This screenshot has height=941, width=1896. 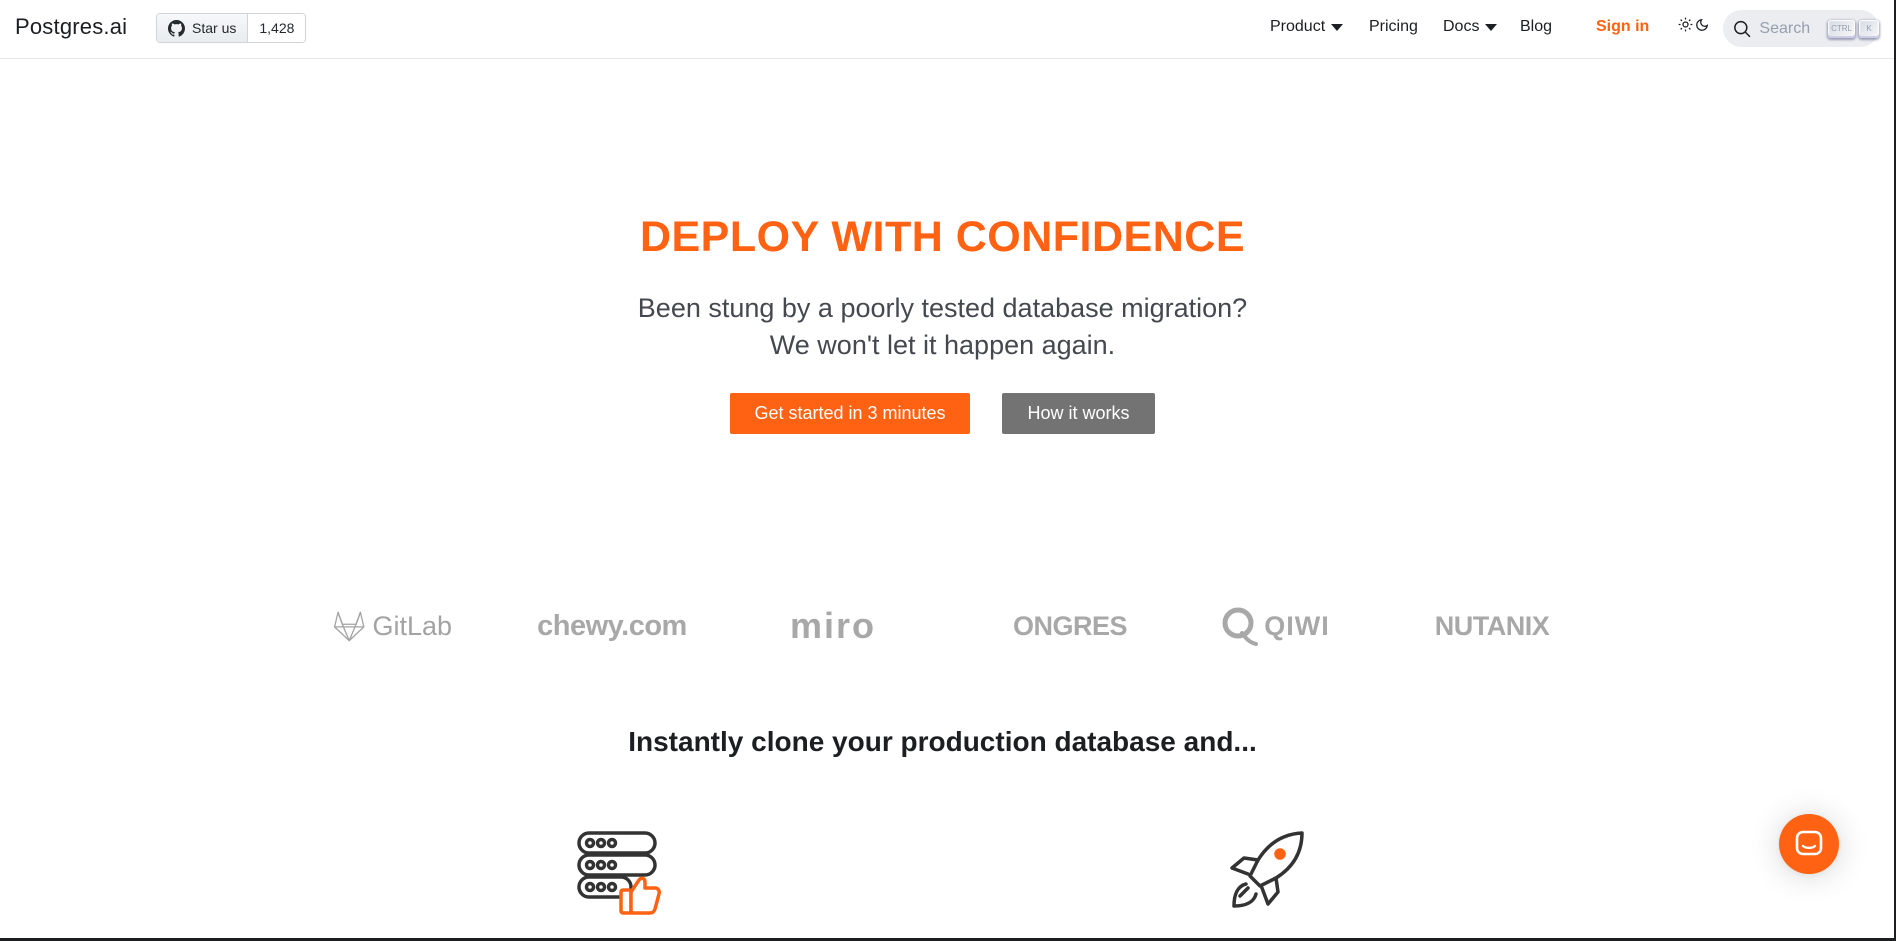 I want to click on chat-icon, so click(x=1809, y=843).